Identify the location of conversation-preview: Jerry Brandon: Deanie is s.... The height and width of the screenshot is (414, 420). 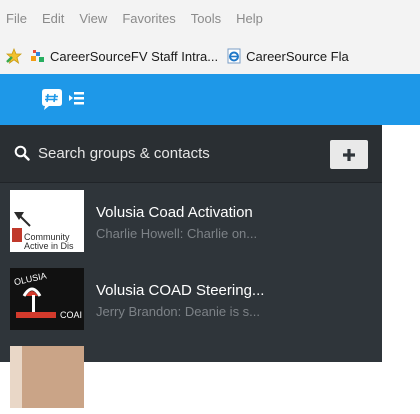
(178, 311).